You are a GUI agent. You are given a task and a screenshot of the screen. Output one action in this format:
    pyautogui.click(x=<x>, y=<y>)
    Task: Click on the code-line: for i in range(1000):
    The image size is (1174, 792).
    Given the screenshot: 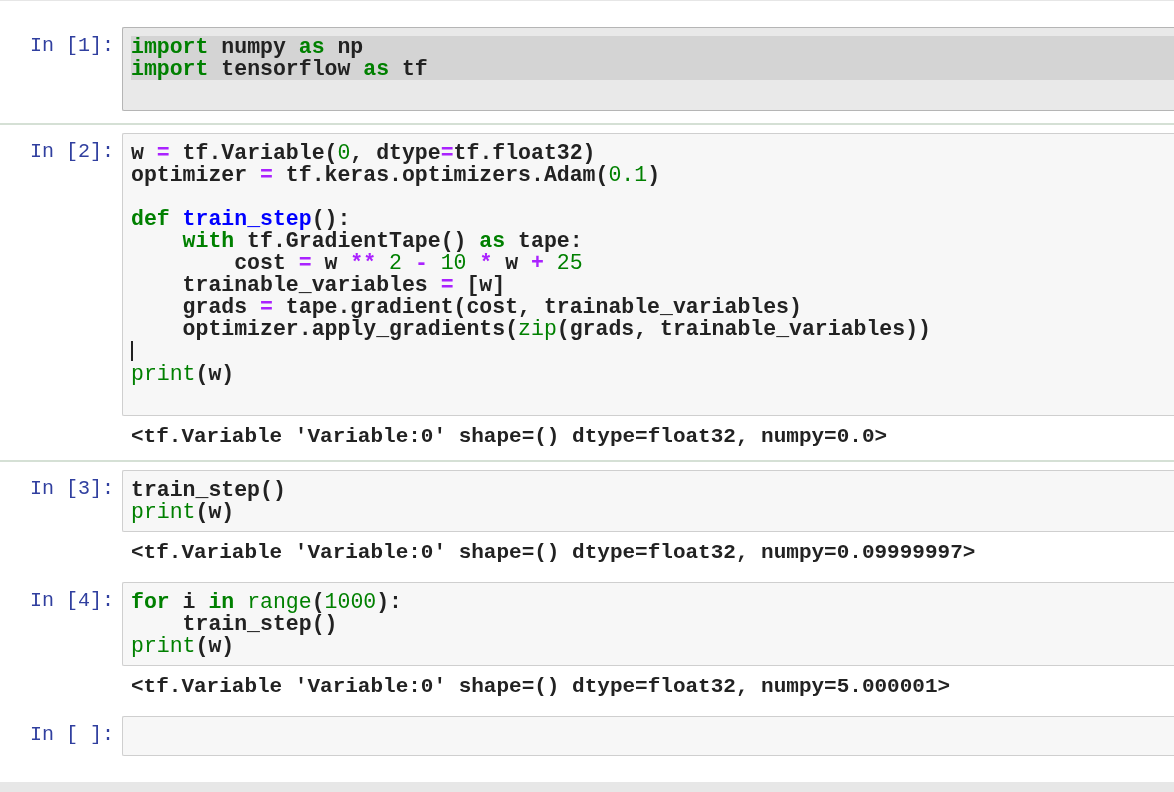 What is the action you would take?
    pyautogui.click(x=266, y=602)
    